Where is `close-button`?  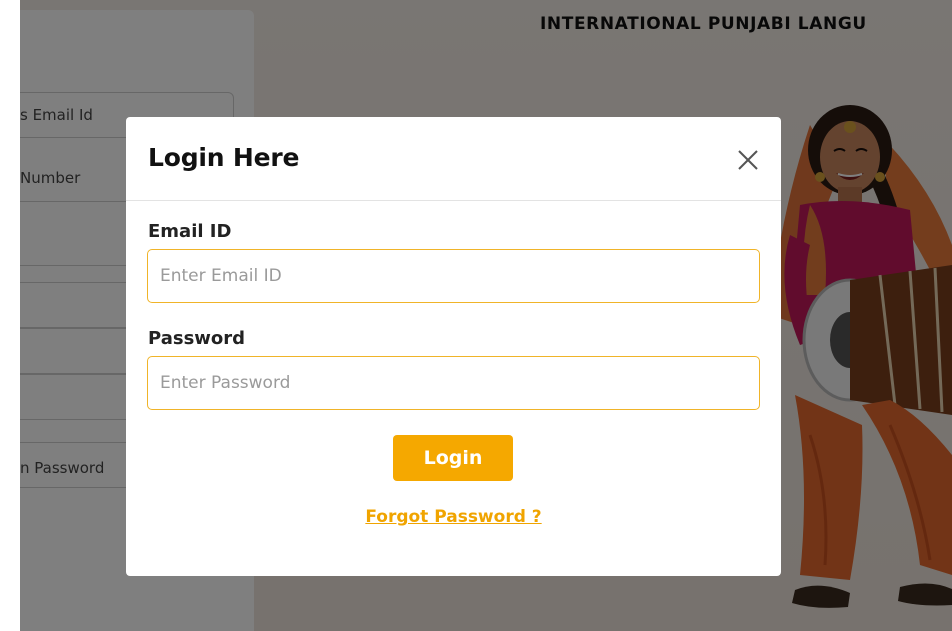 close-button is located at coordinates (748, 160).